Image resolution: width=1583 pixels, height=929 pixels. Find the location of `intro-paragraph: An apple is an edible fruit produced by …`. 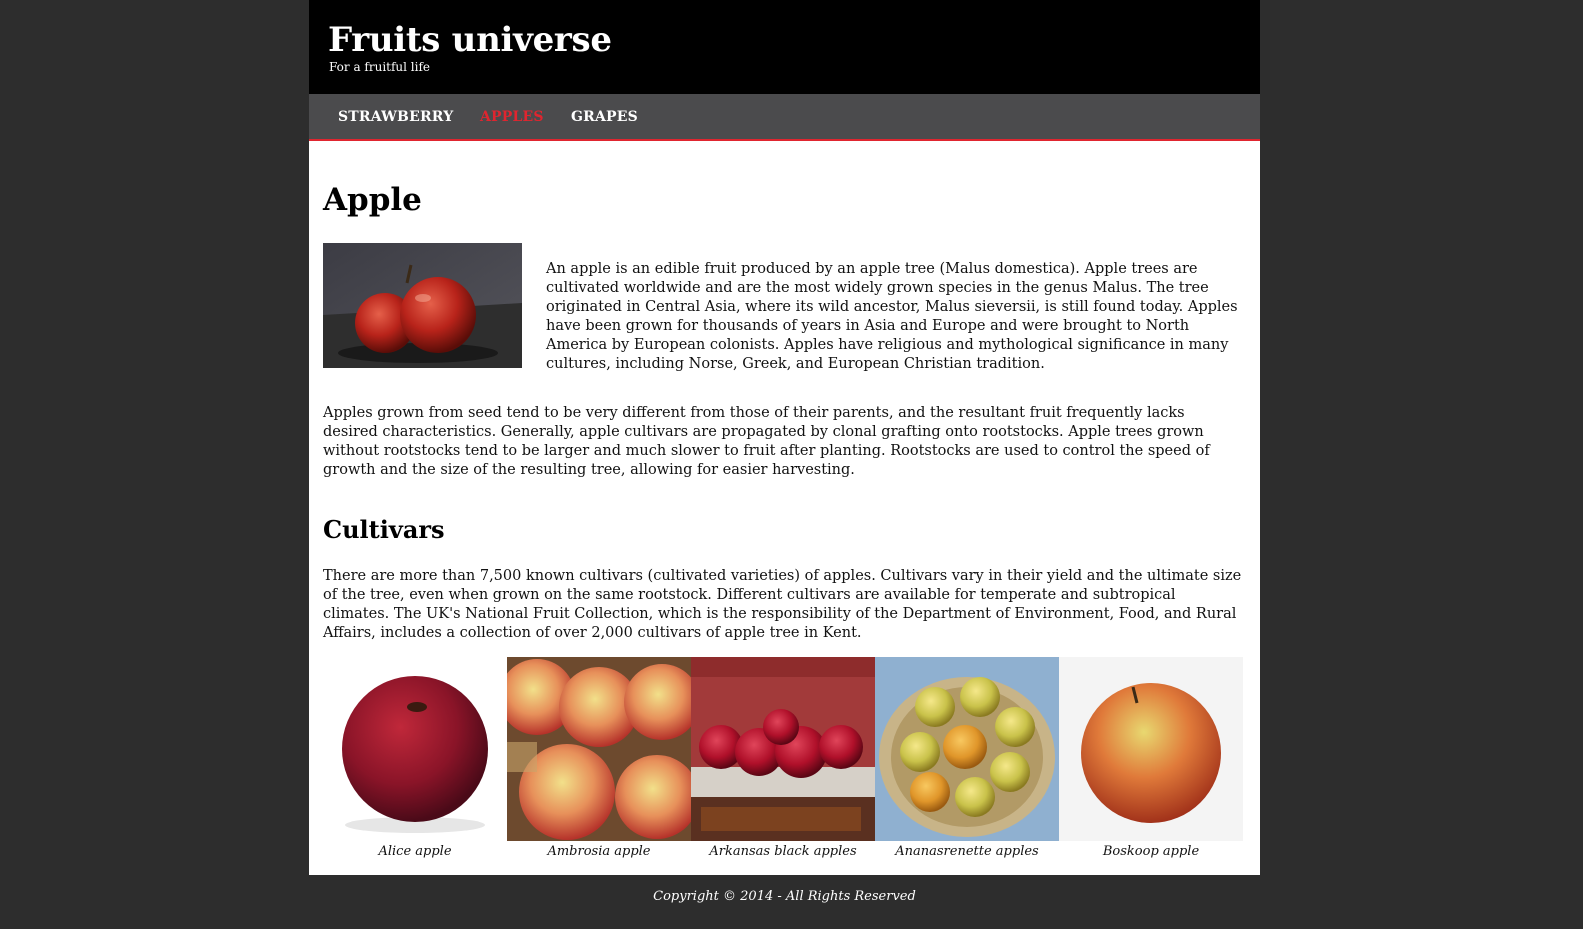

intro-paragraph: An apple is an edible fruit produced by … is located at coordinates (892, 316).